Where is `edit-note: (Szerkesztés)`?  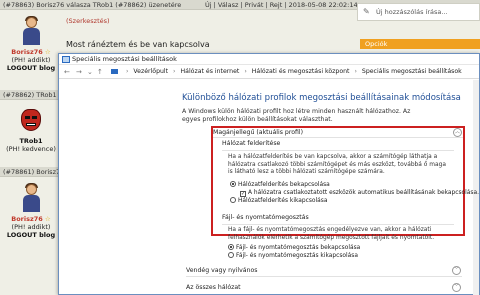
edit-note: (Szerkesztés) is located at coordinates (88, 21).